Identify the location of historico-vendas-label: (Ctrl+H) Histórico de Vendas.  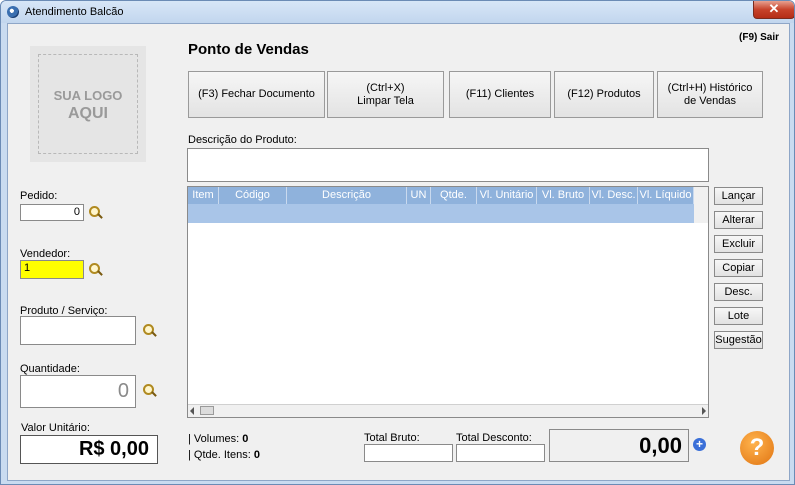
(710, 94).